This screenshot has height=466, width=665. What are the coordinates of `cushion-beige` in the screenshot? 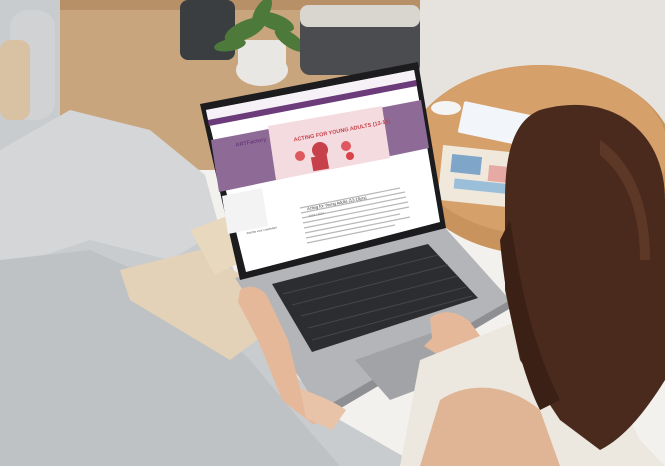 It's located at (15, 80).